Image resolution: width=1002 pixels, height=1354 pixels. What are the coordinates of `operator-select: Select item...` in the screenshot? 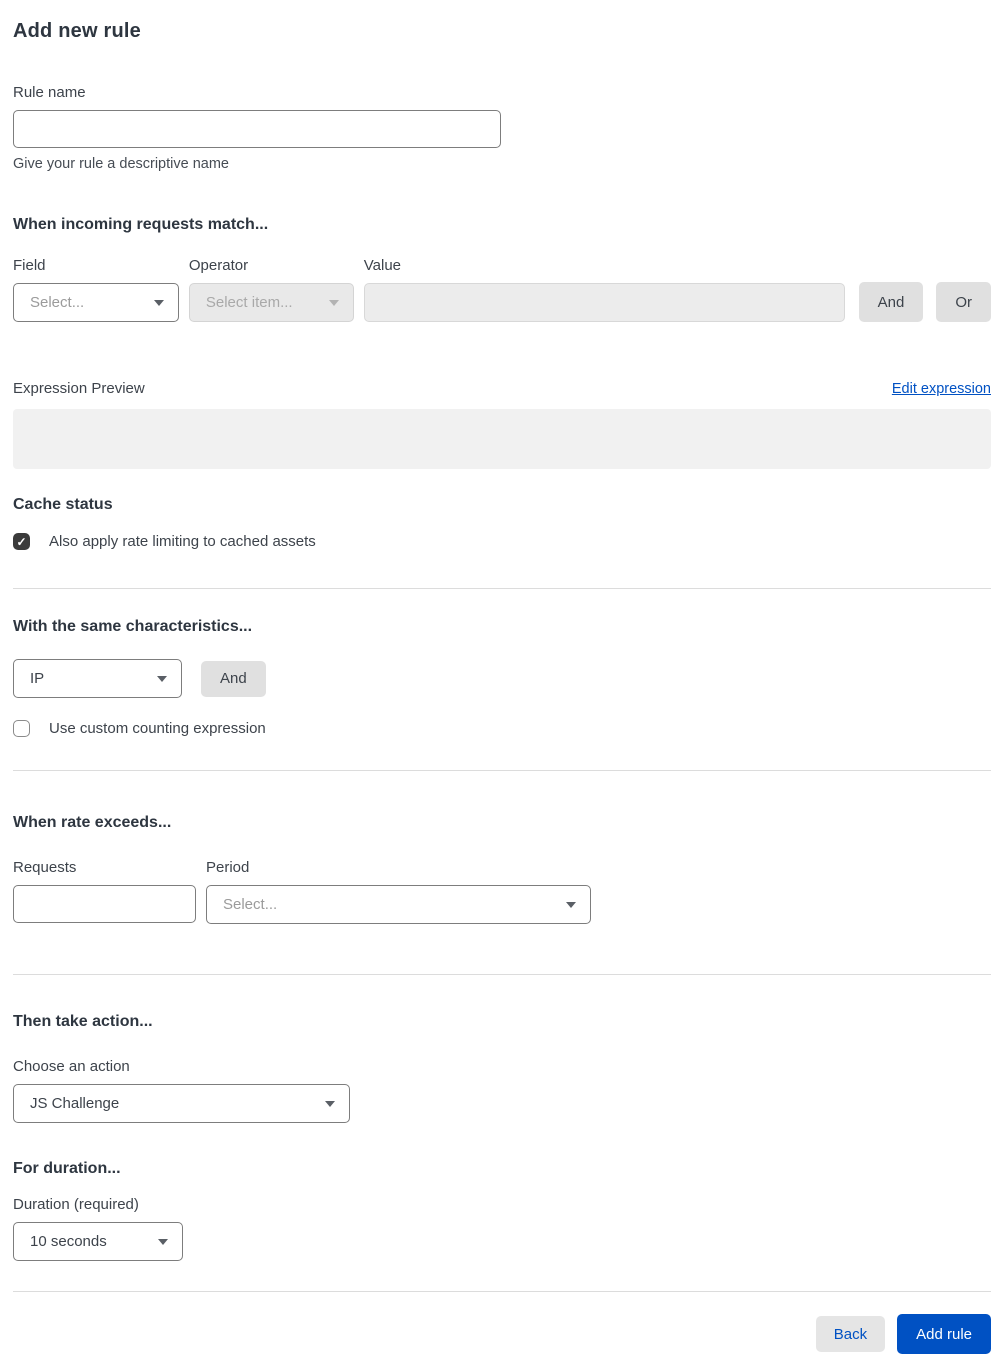 It's located at (271, 302).